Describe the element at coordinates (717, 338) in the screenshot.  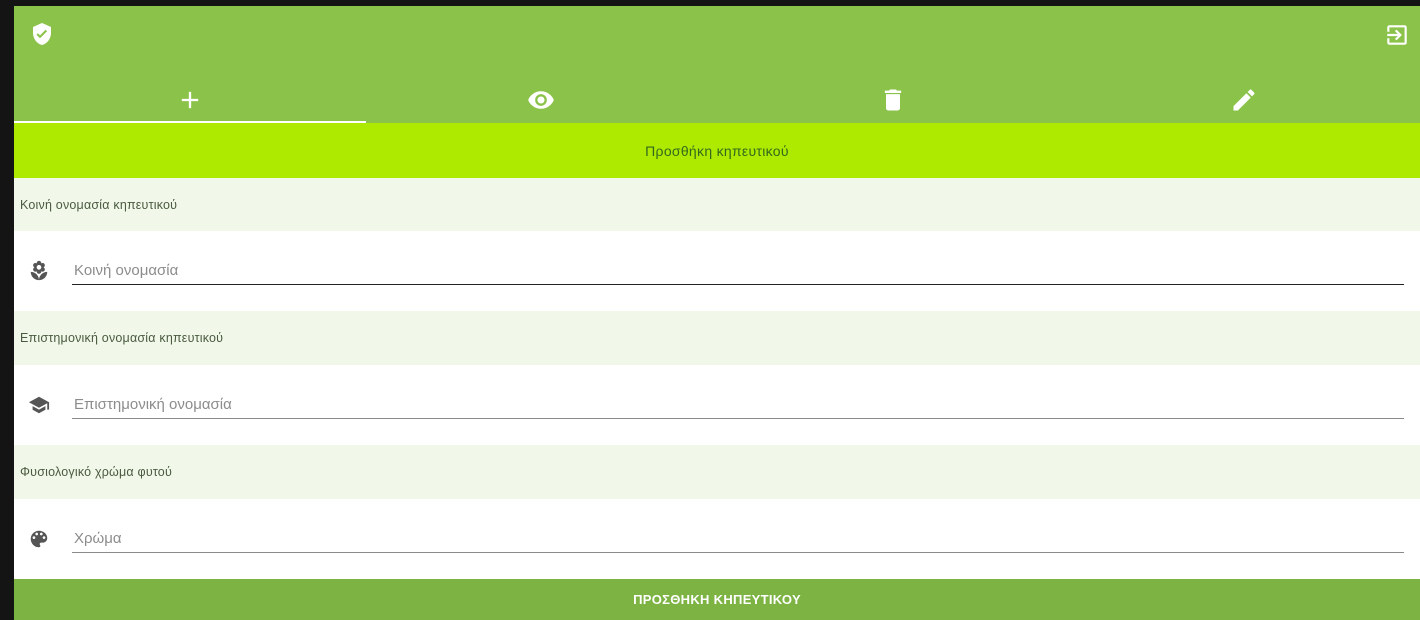
I see `section-label-scientific-name: Επιστημονική ονομασία κηπευτικού` at that location.